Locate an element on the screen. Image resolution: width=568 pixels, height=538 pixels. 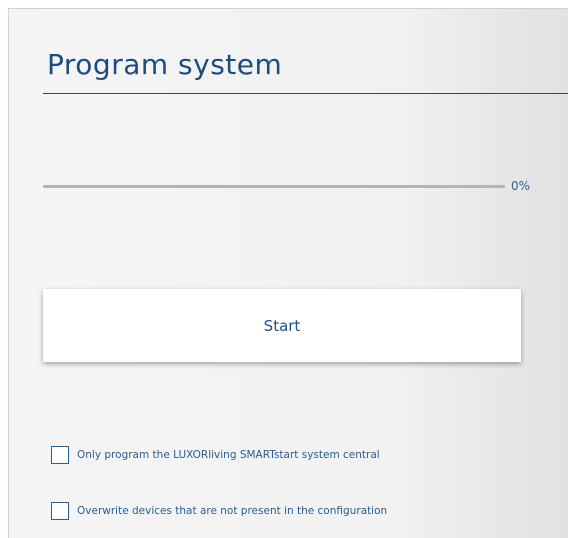
start-button-label: Start is located at coordinates (282, 325).